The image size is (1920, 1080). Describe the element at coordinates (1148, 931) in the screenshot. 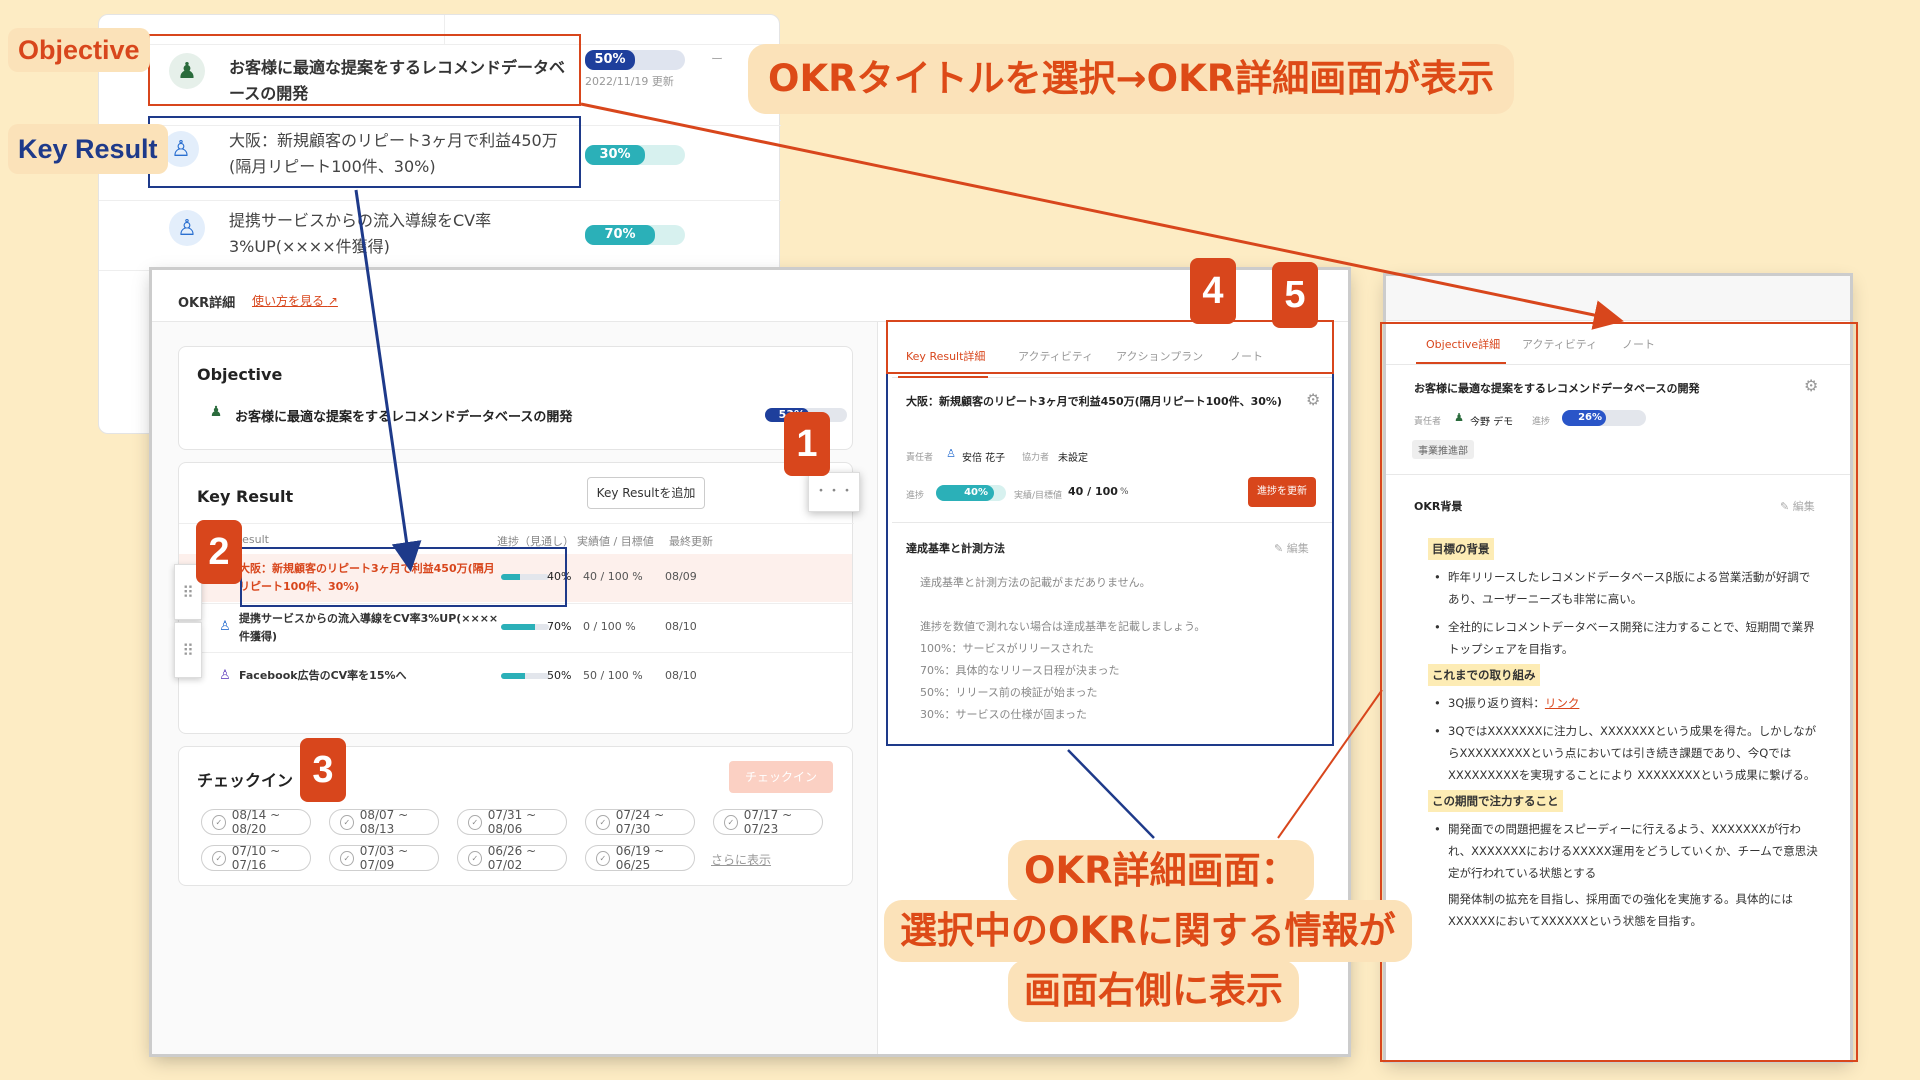

I see `bottom-callout-line2: 選択中のOKRに関する情報が` at that location.